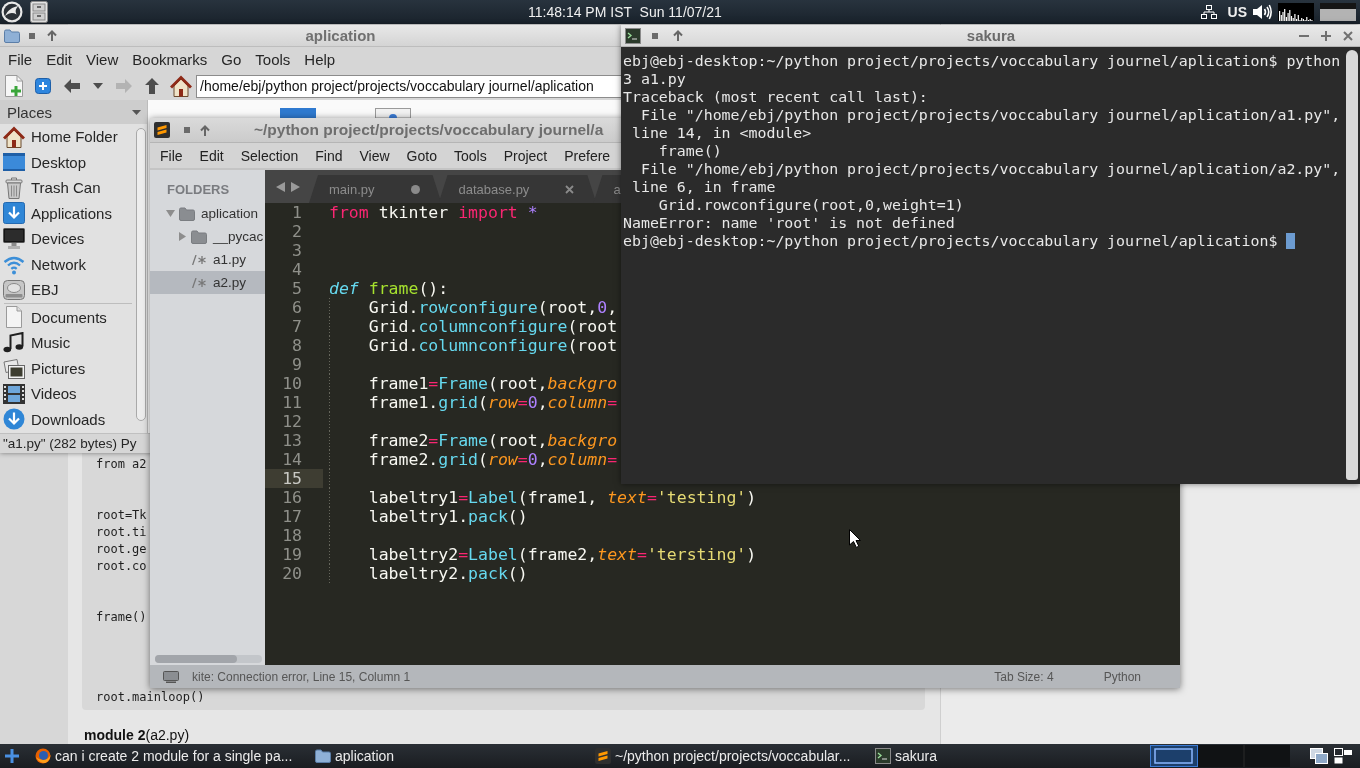 This screenshot has width=1360, height=768. Describe the element at coordinates (633, 35) in the screenshot. I see `terminal-icon` at that location.